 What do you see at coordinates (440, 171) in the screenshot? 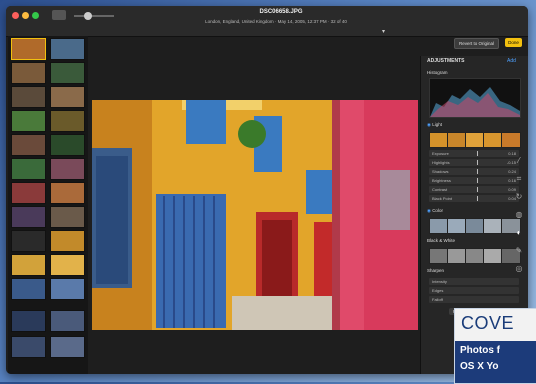
I see `row-label: Shadows` at bounding box center [440, 171].